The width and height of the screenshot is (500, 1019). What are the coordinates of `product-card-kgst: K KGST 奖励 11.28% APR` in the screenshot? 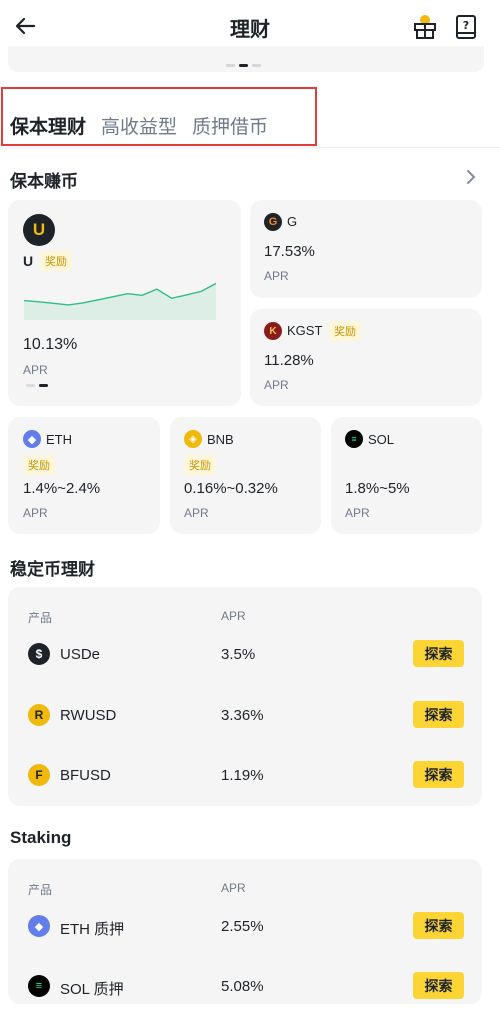 It's located at (366, 357).